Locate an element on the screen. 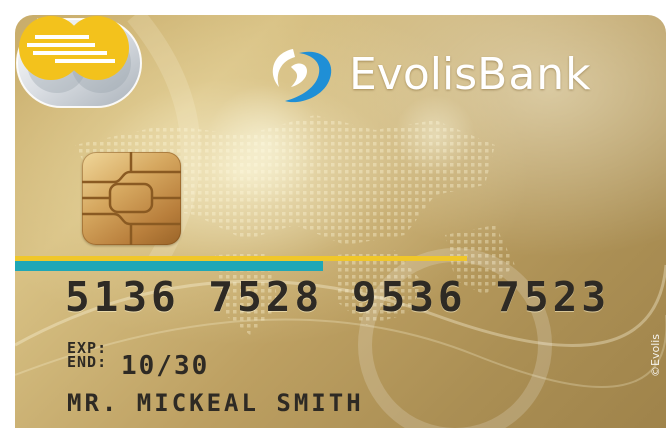  bank-name-part1: Evolis is located at coordinates (413, 74).